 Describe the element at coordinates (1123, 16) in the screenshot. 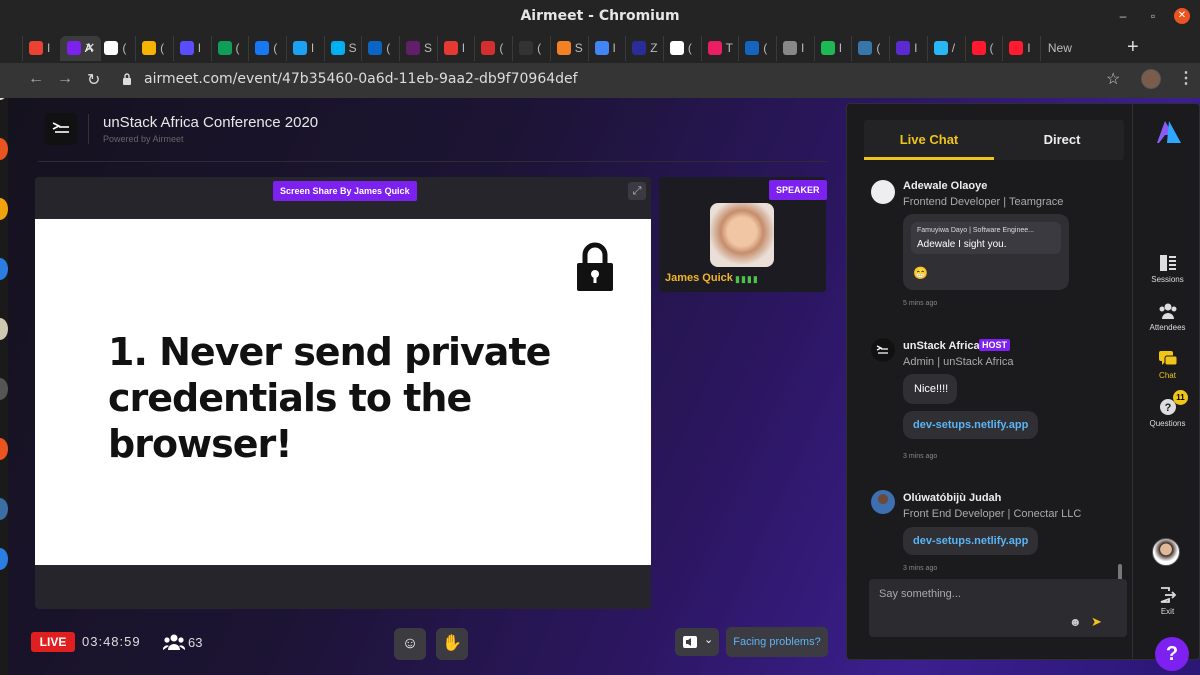

I see `minimize-icon: –` at that location.